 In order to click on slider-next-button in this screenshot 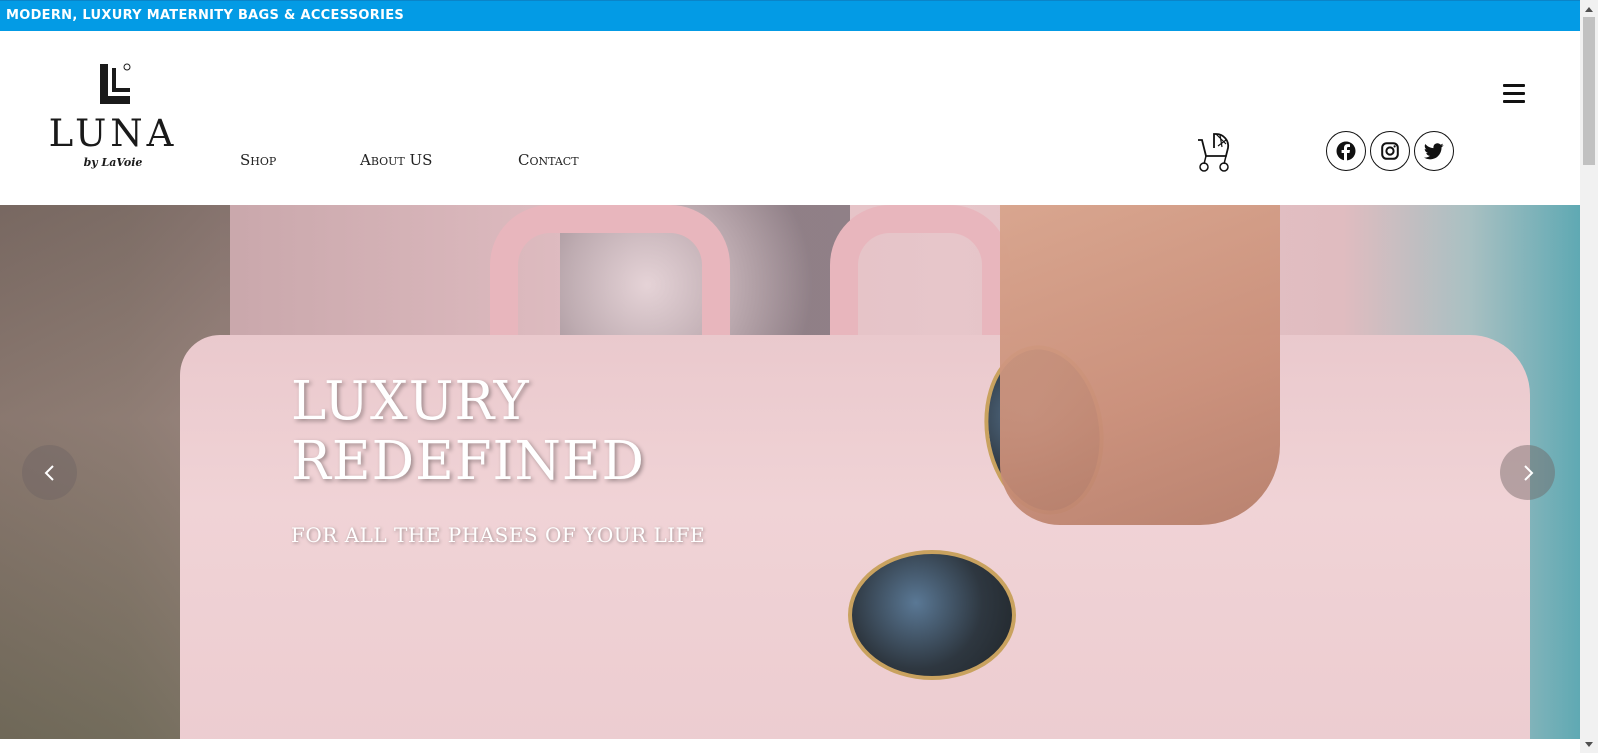, I will do `click(1527, 472)`.